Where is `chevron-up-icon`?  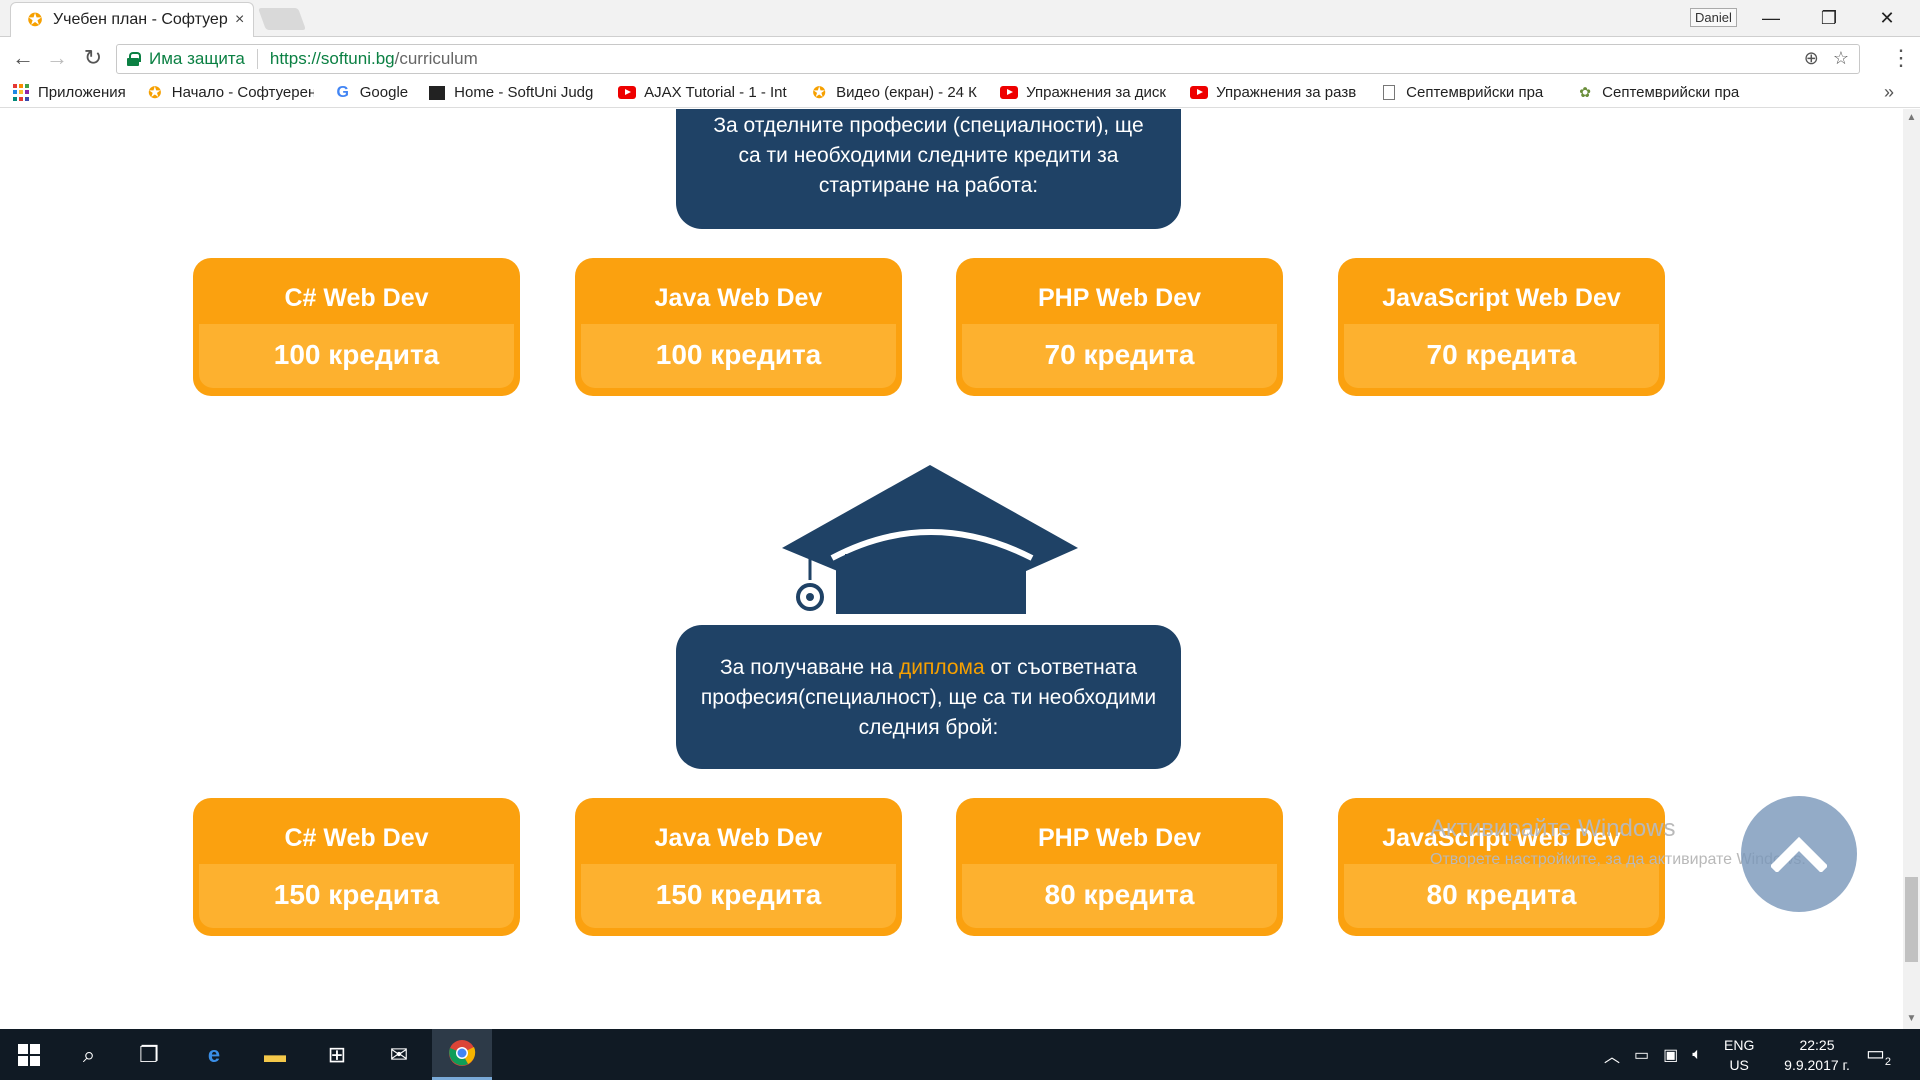
chevron-up-icon is located at coordinates (1799, 854).